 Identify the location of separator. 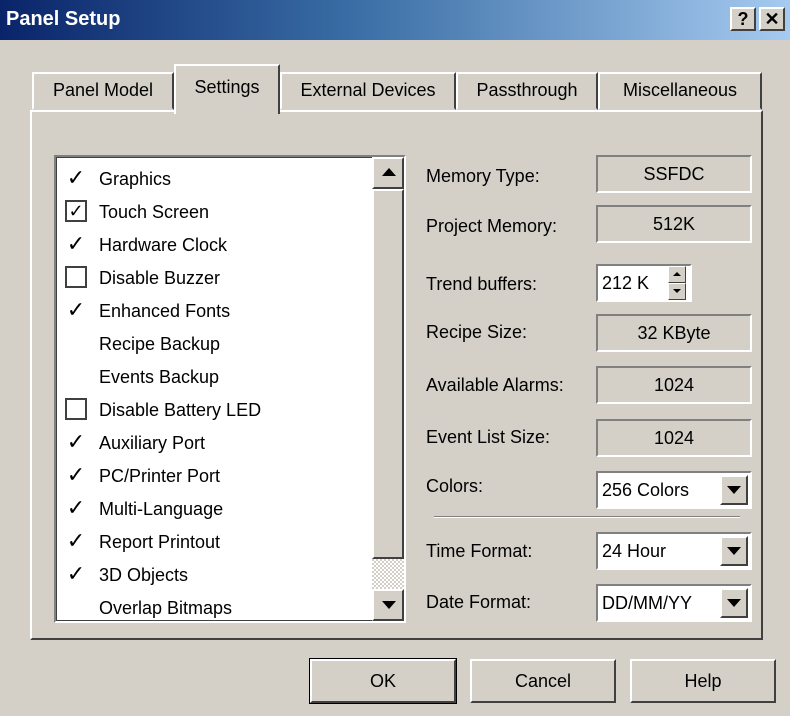
(587, 517).